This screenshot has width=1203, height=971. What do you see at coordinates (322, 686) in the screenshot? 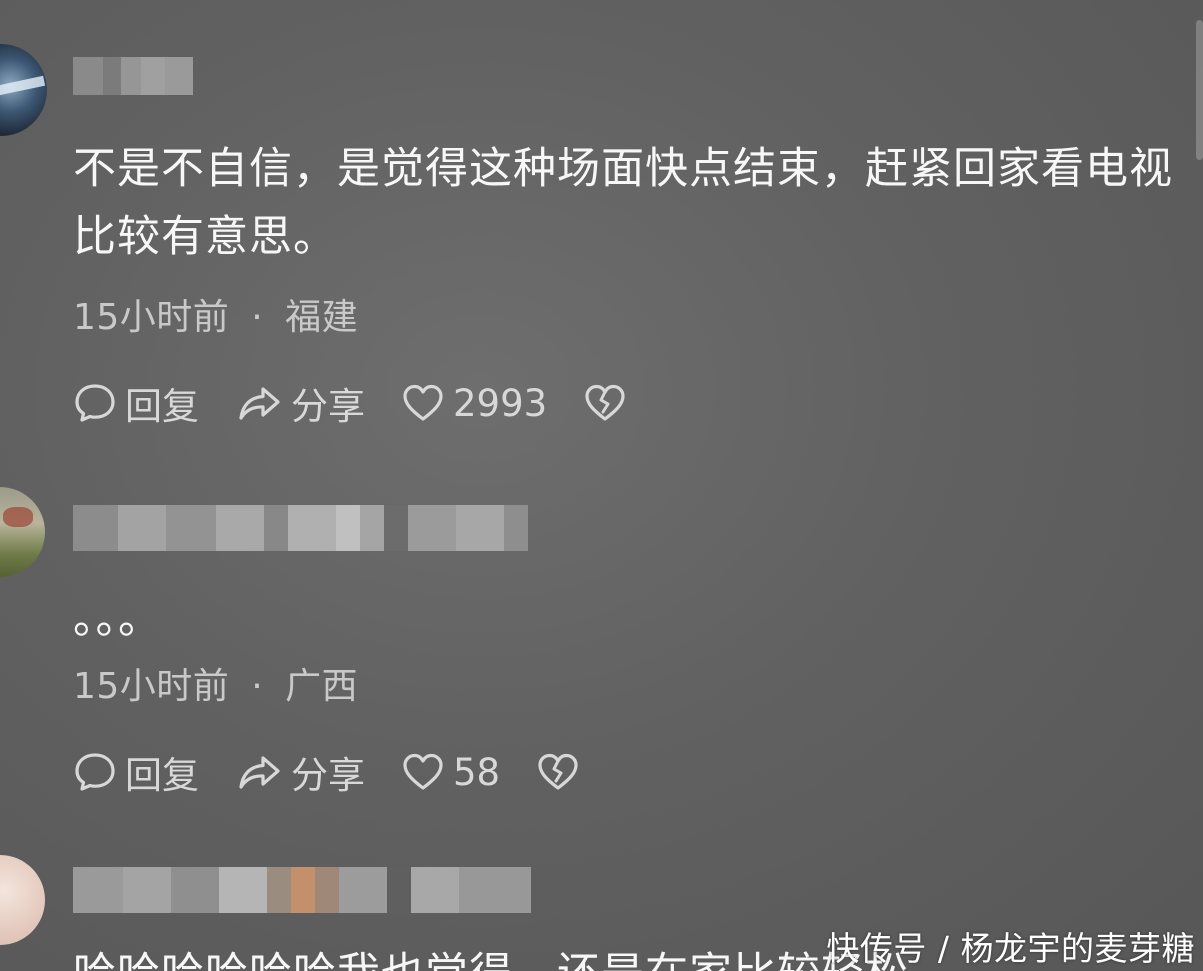
I see `comment-location: 广西` at bounding box center [322, 686].